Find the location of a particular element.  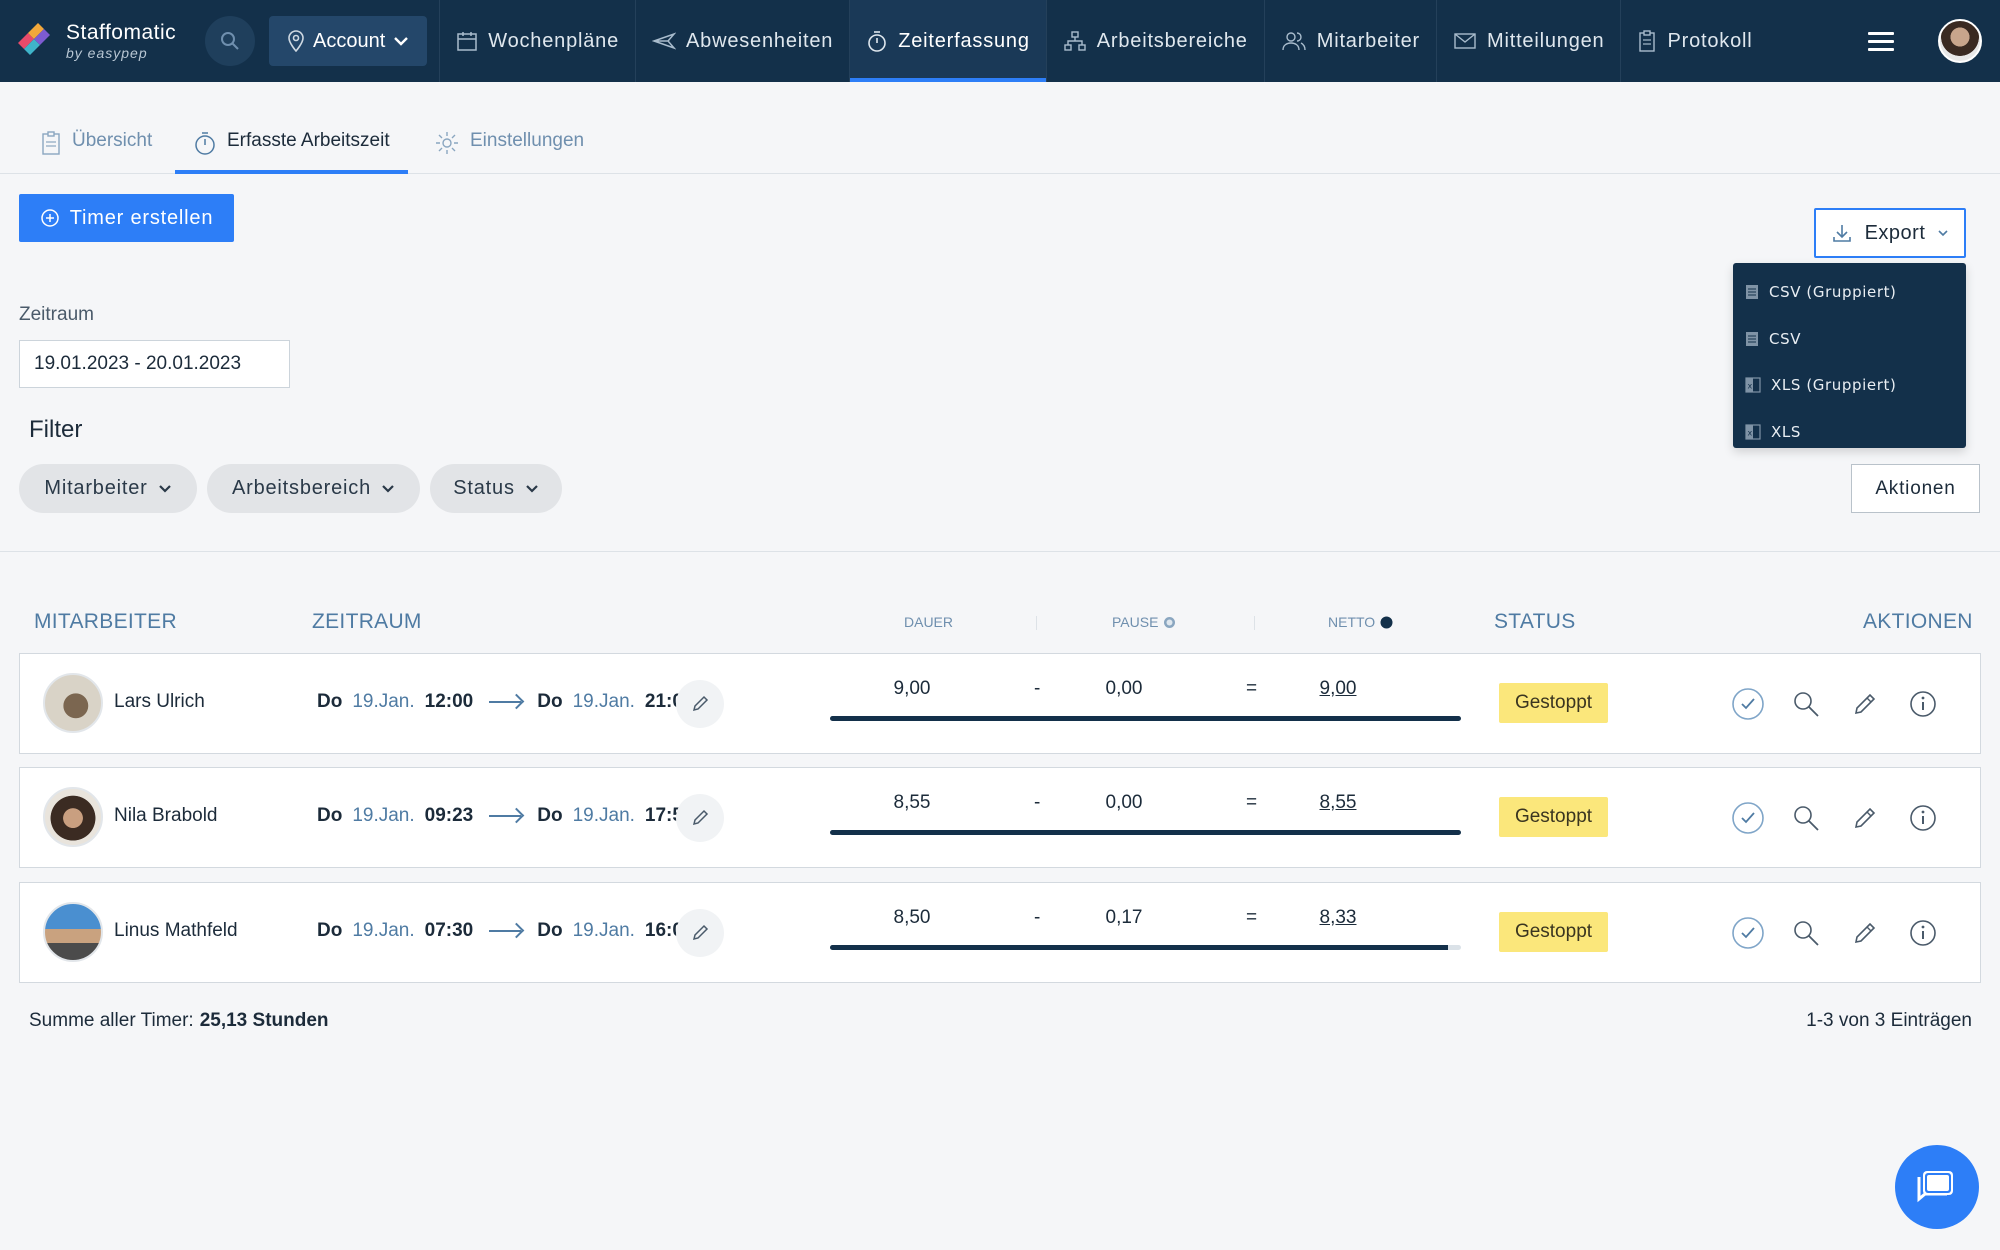

account-dropdown: Account is located at coordinates (348, 41).